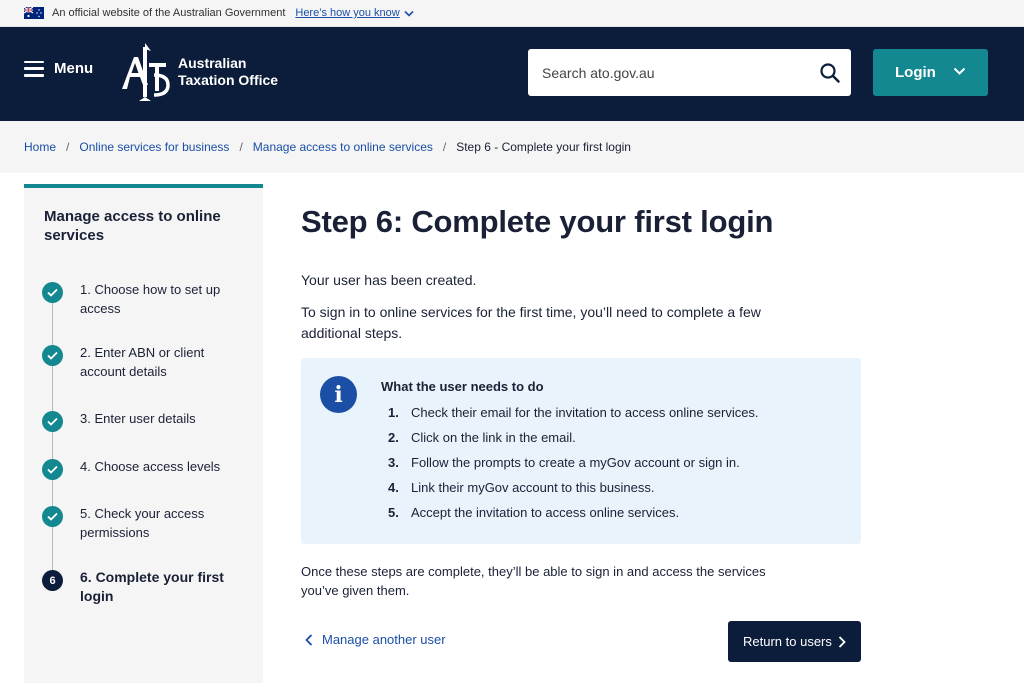 This screenshot has width=1024, height=683. I want to click on breadcrumb-manage-access: Manage access to online services, so click(343, 147).